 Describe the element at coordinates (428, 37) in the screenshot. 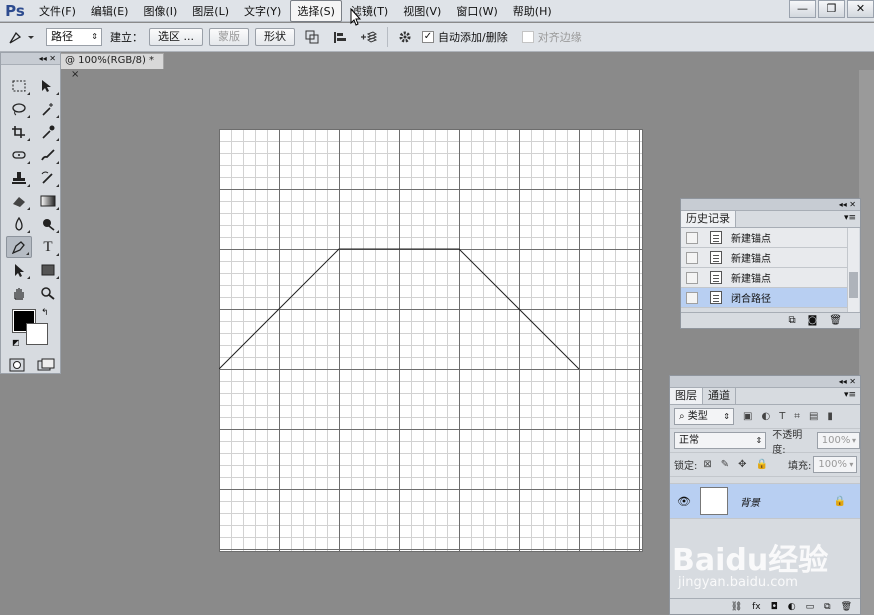

I see `auto-add-delete-checkbox: ✓` at that location.